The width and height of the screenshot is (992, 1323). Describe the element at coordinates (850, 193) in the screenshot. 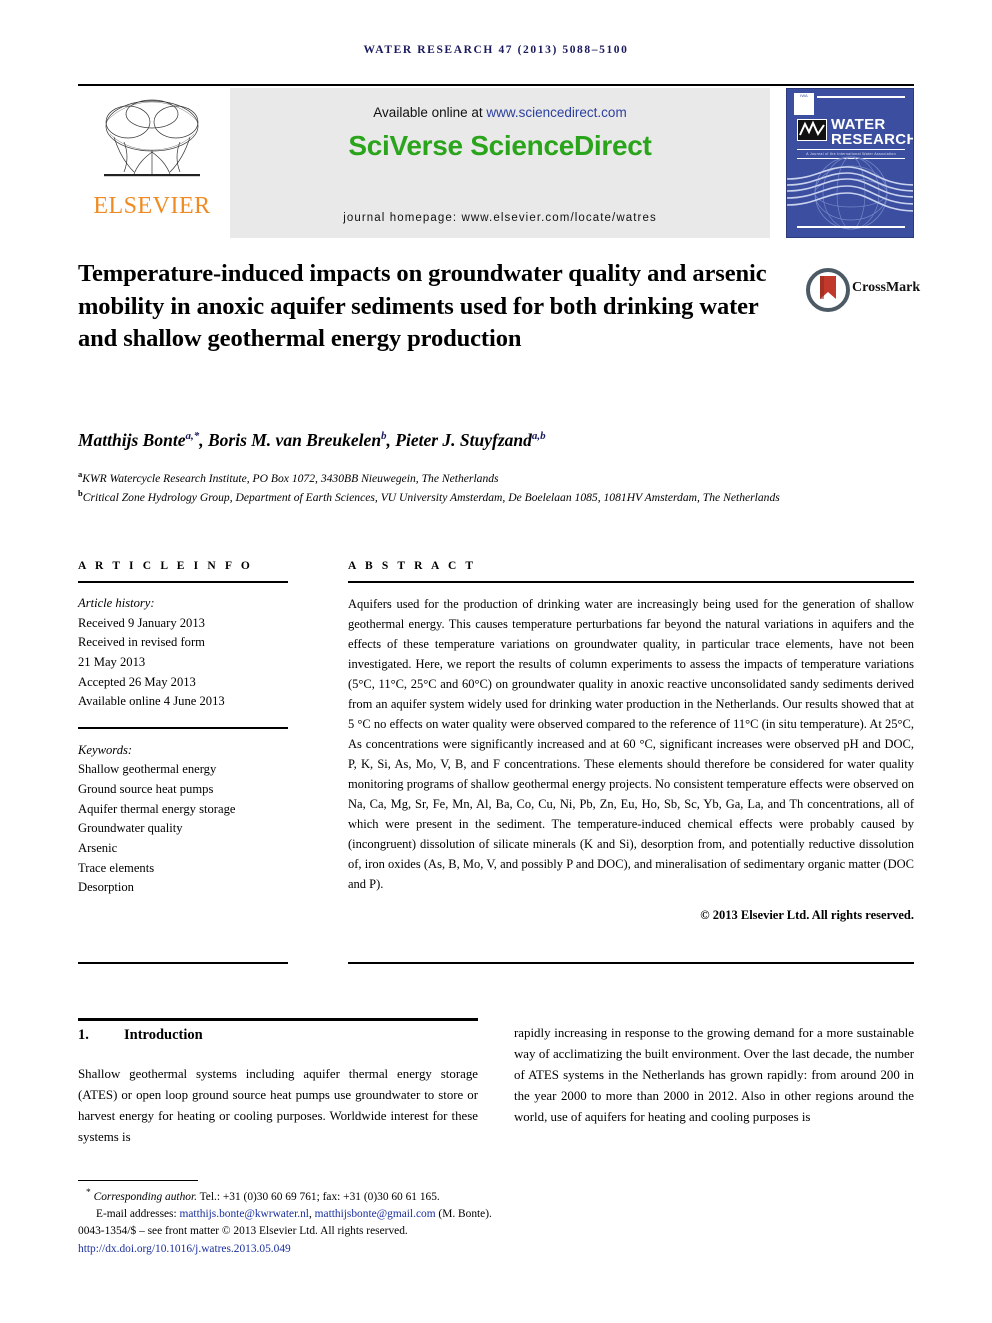

I see `cover-globe-waves-graphic` at that location.